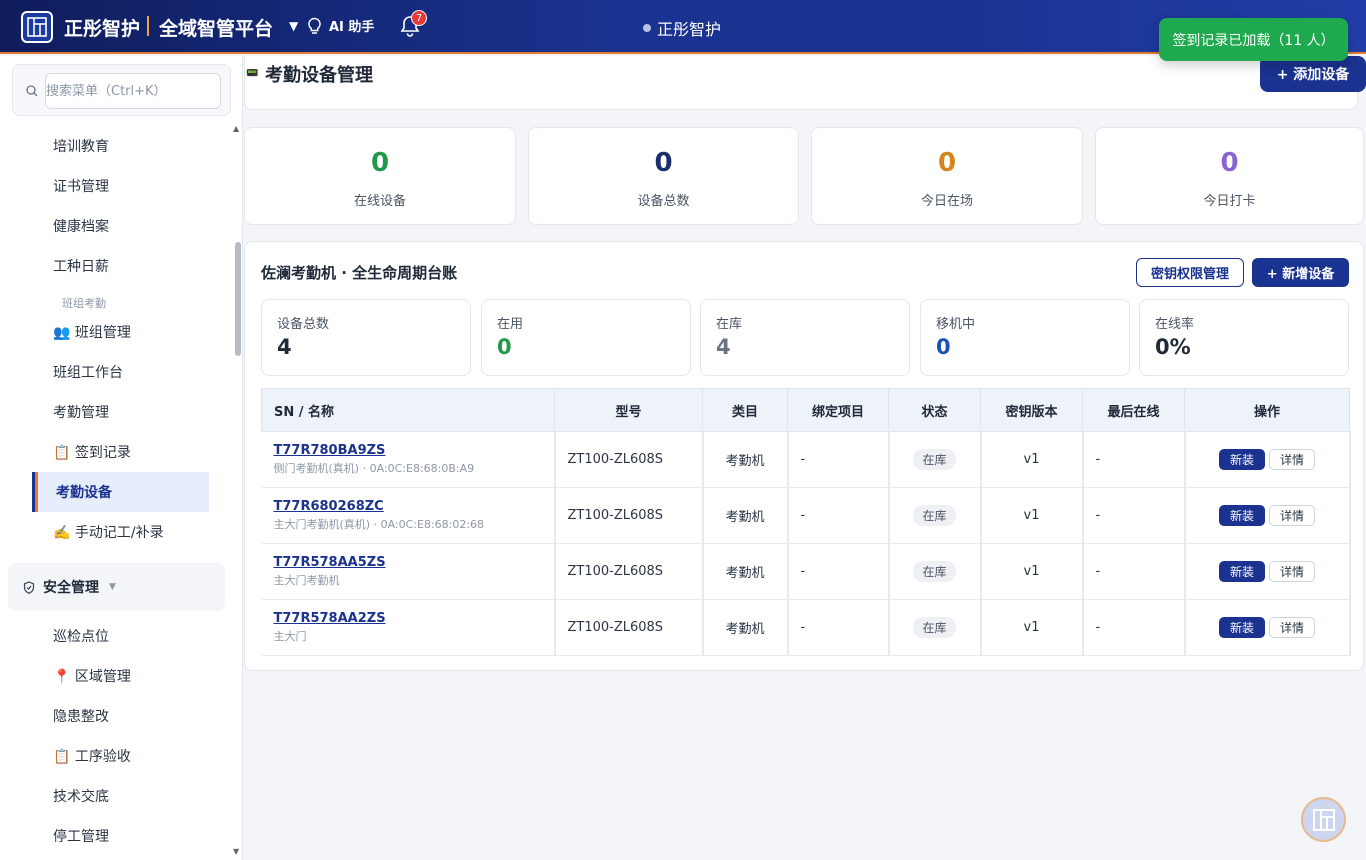 This screenshot has height=860, width=1366. What do you see at coordinates (121, 796) in the screenshot?
I see `sidebar-item-technical-briefing: 技术交底` at bounding box center [121, 796].